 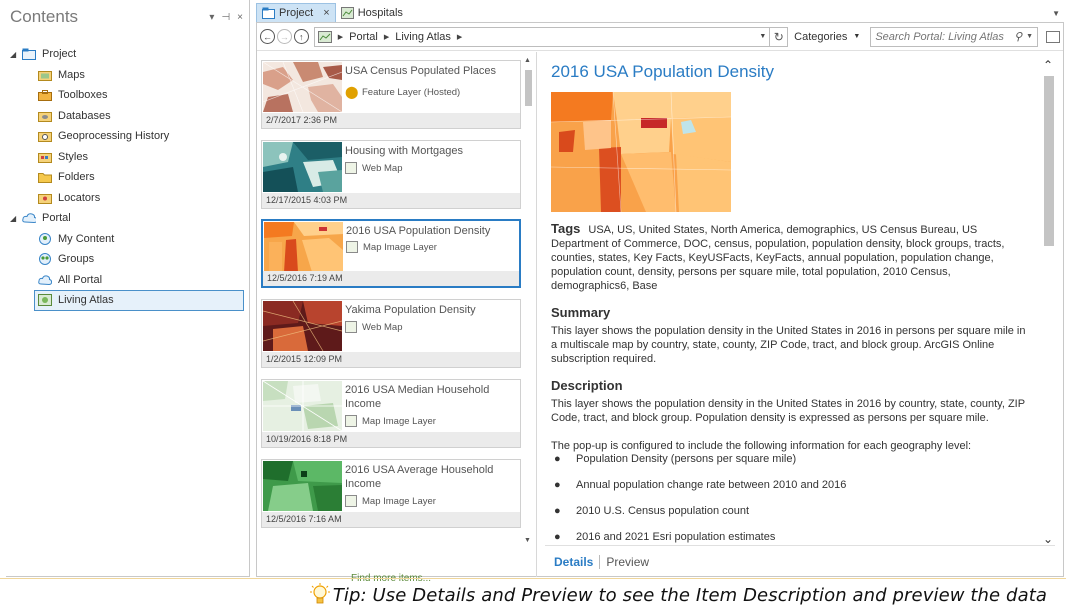 What do you see at coordinates (127, 95) in the screenshot?
I see `tree-item-toolboxes: Toolboxes` at bounding box center [127, 95].